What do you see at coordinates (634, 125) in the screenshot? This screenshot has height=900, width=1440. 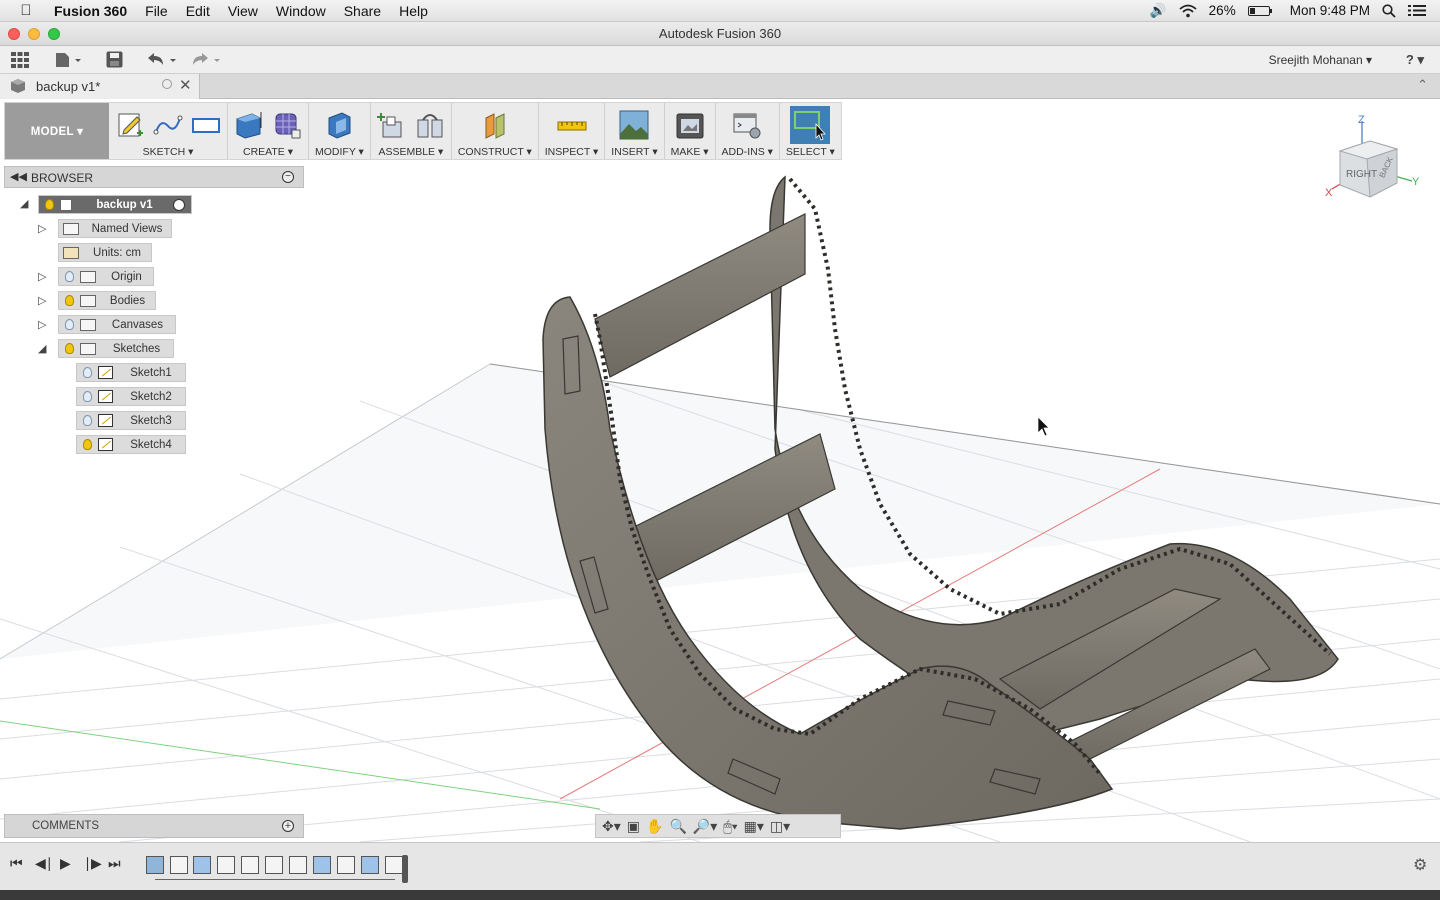 I see `insert-image-icon` at bounding box center [634, 125].